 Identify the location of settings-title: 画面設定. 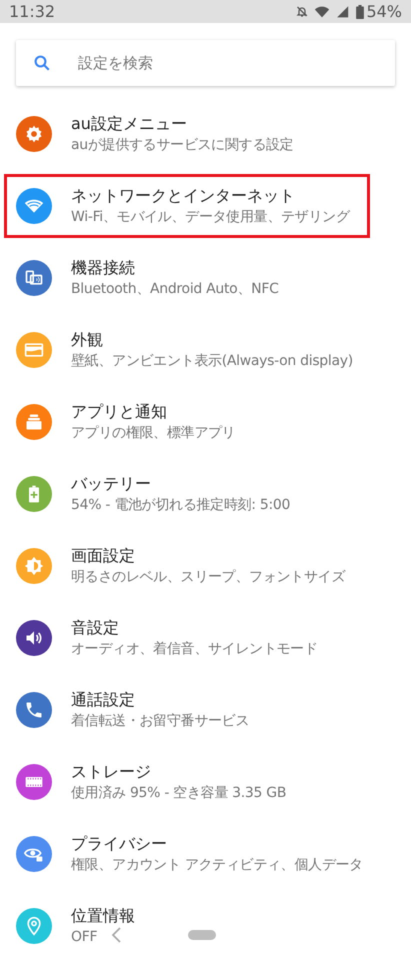
(103, 556).